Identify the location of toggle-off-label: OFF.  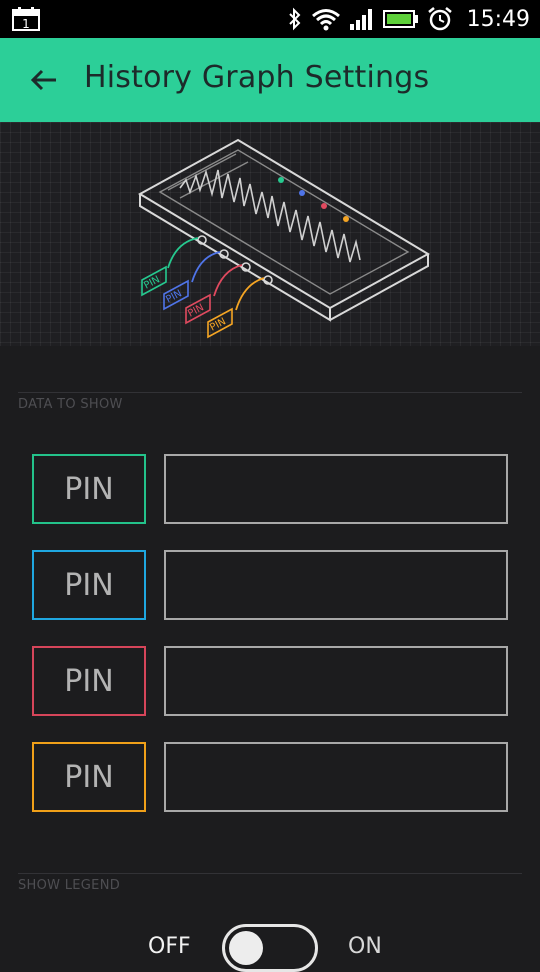
(169, 946).